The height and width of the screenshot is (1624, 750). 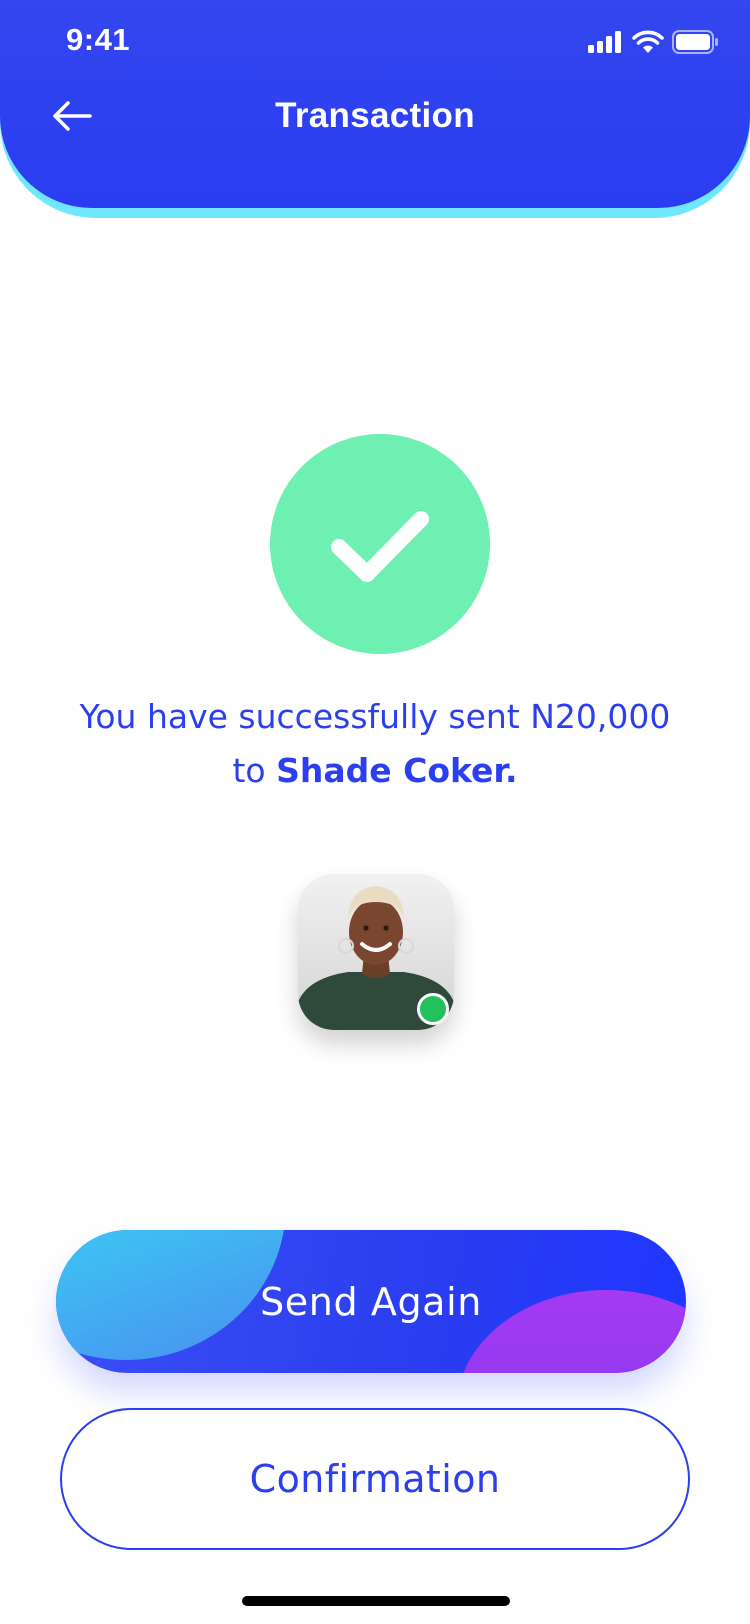 What do you see at coordinates (695, 44) in the screenshot?
I see `battery-icon` at bounding box center [695, 44].